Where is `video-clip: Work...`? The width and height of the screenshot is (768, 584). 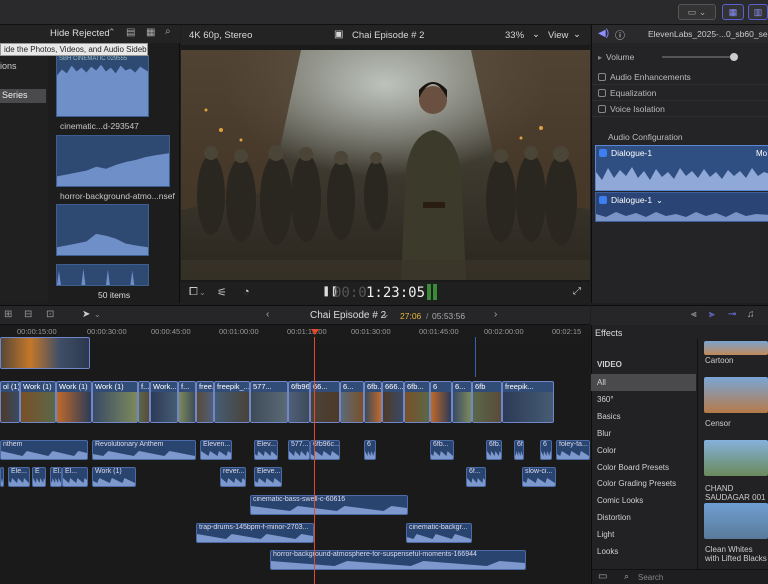 video-clip: Work... is located at coordinates (164, 402).